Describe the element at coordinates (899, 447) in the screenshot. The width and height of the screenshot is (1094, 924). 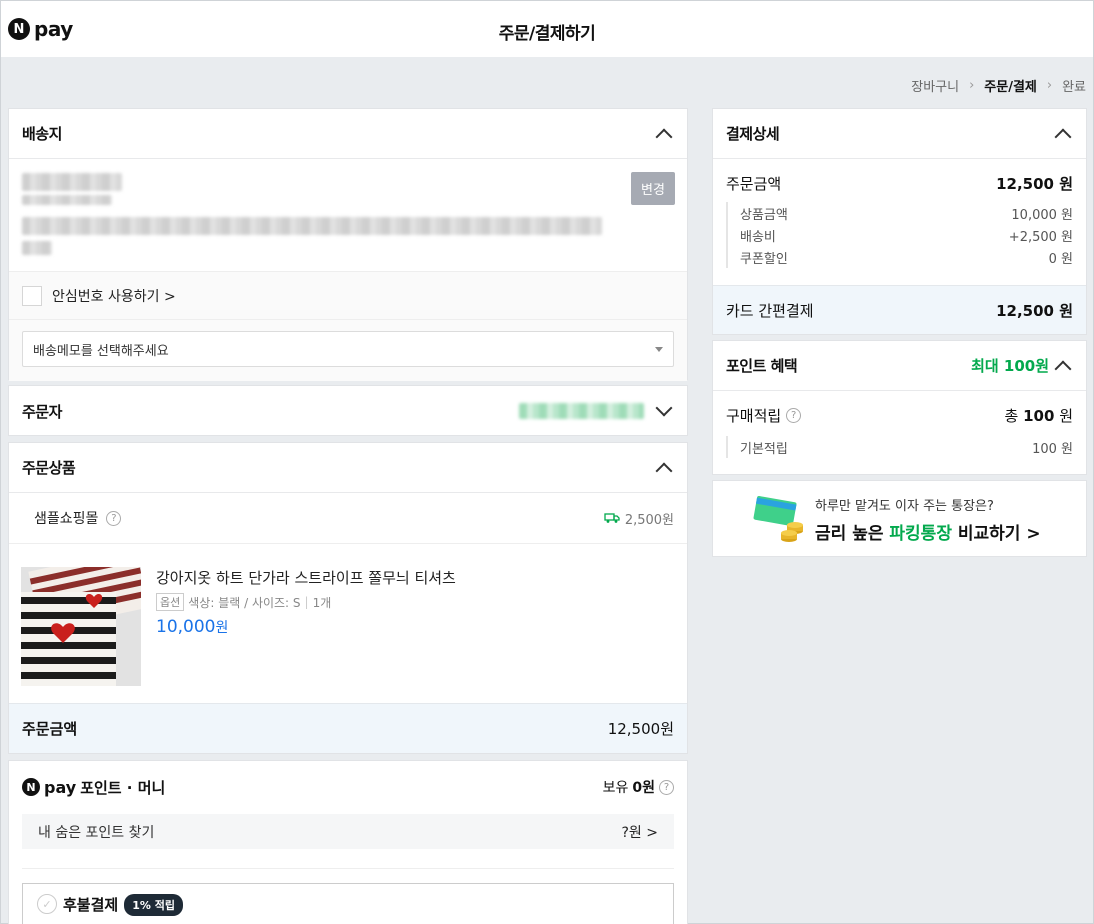
I see `base-points-row: 기본적립 100 원` at that location.